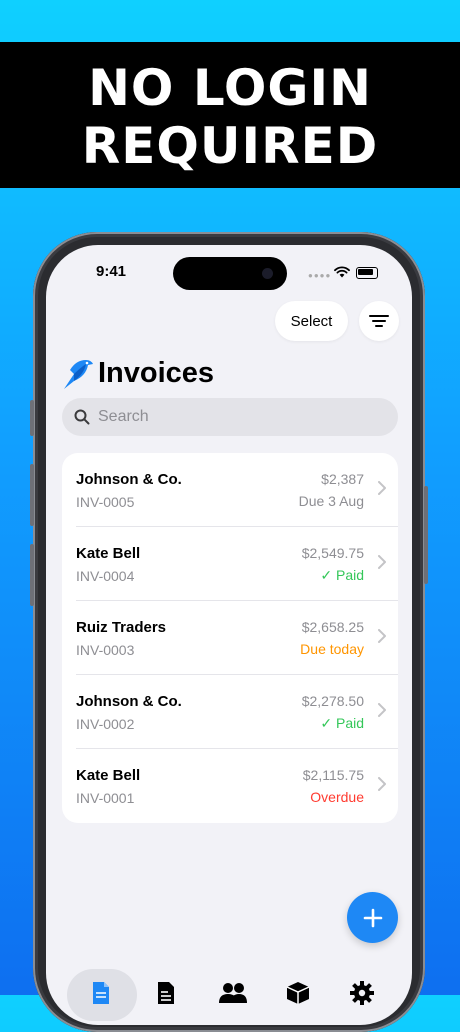 This screenshot has height=1032, width=460. I want to click on plus-icon, so click(372, 917).